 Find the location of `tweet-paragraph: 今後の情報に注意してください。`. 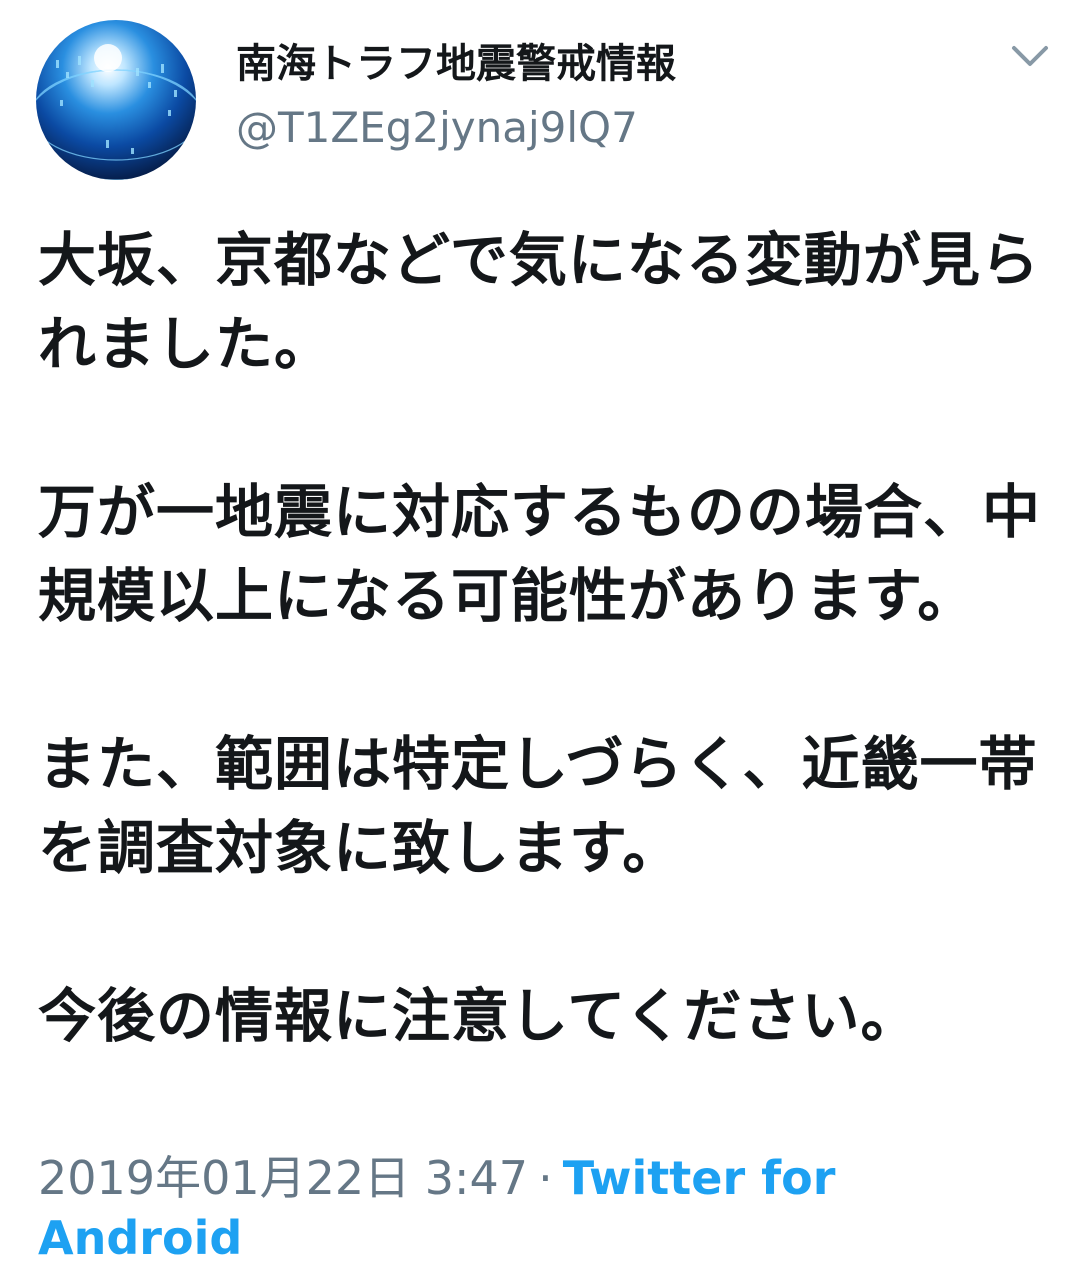

tweet-paragraph: 今後の情報に注意してください。 is located at coordinates (479, 1016).